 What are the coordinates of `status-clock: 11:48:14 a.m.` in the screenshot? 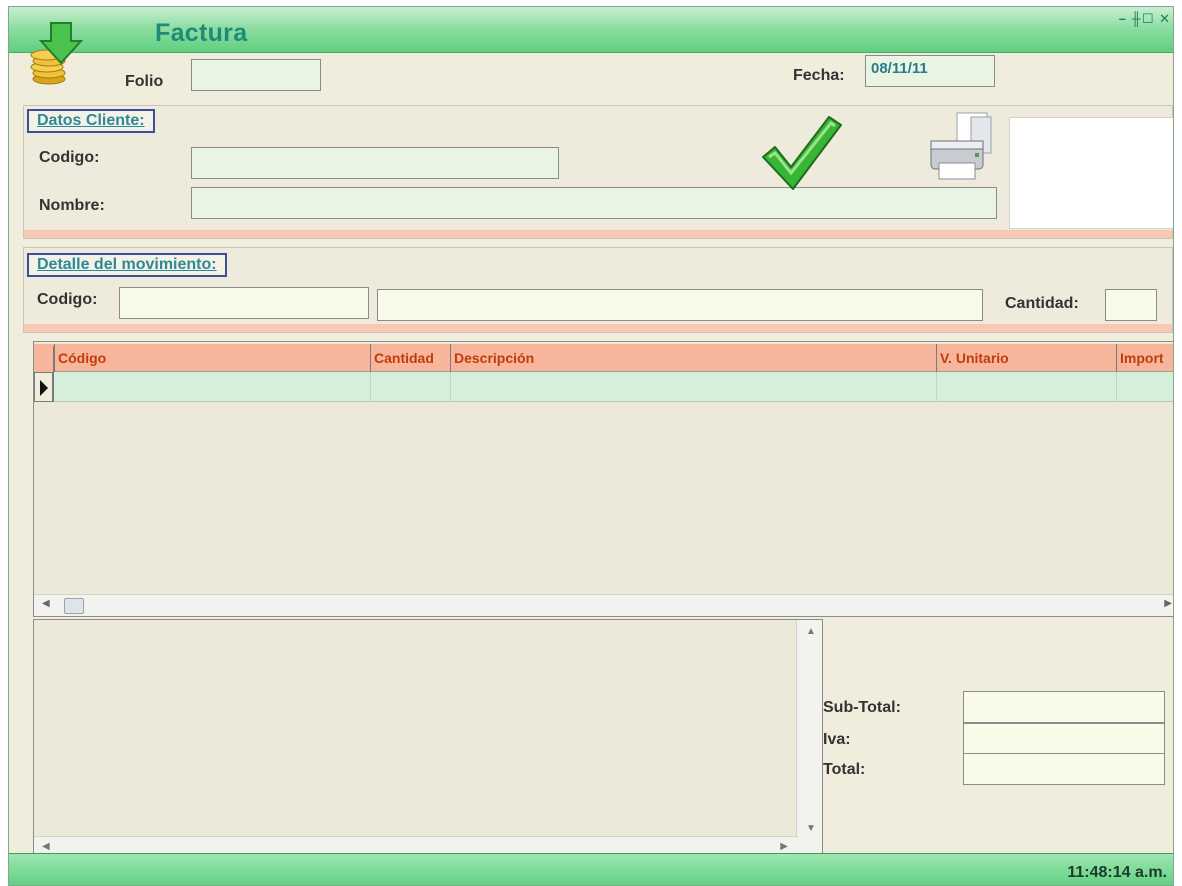 It's located at (1117, 872).